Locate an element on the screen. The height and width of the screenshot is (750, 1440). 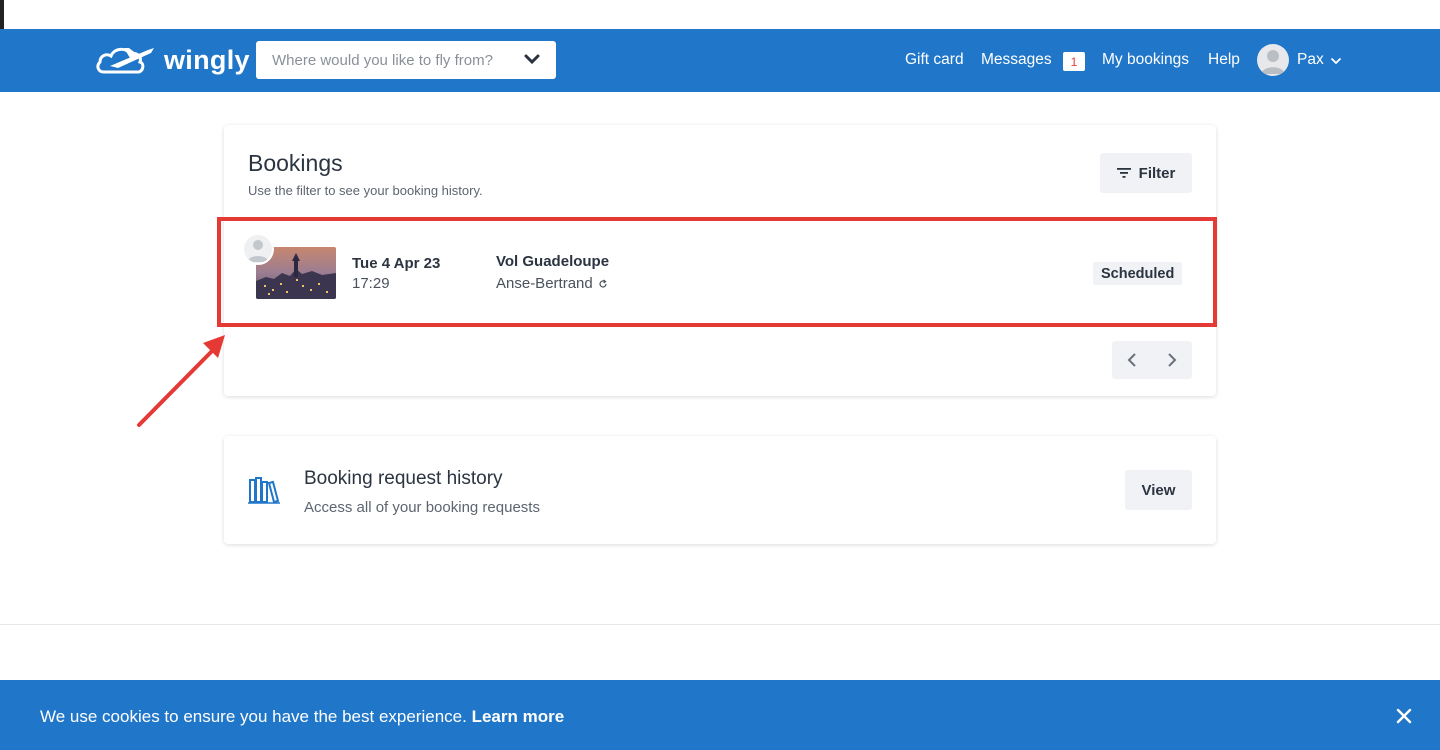
history-subtitle: Access all of your booking requests is located at coordinates (422, 507).